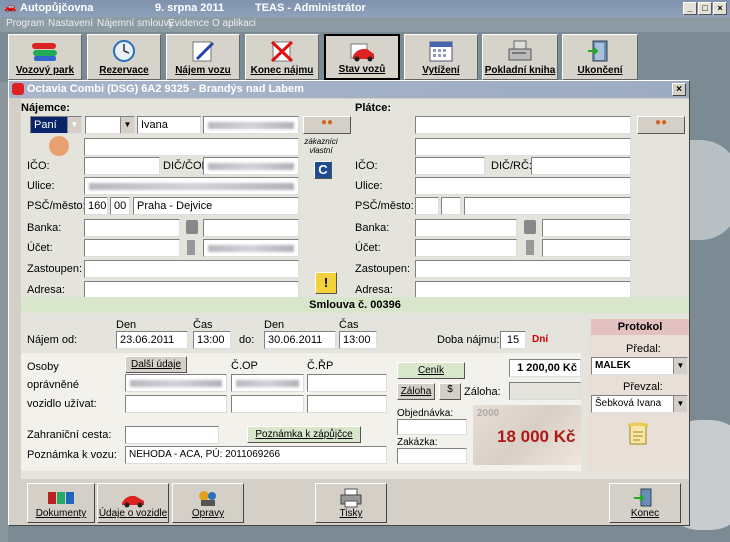 This screenshot has width=730, height=542. Describe the element at coordinates (441, 57) in the screenshot. I see `vytizeni-button: Vytížení` at that location.